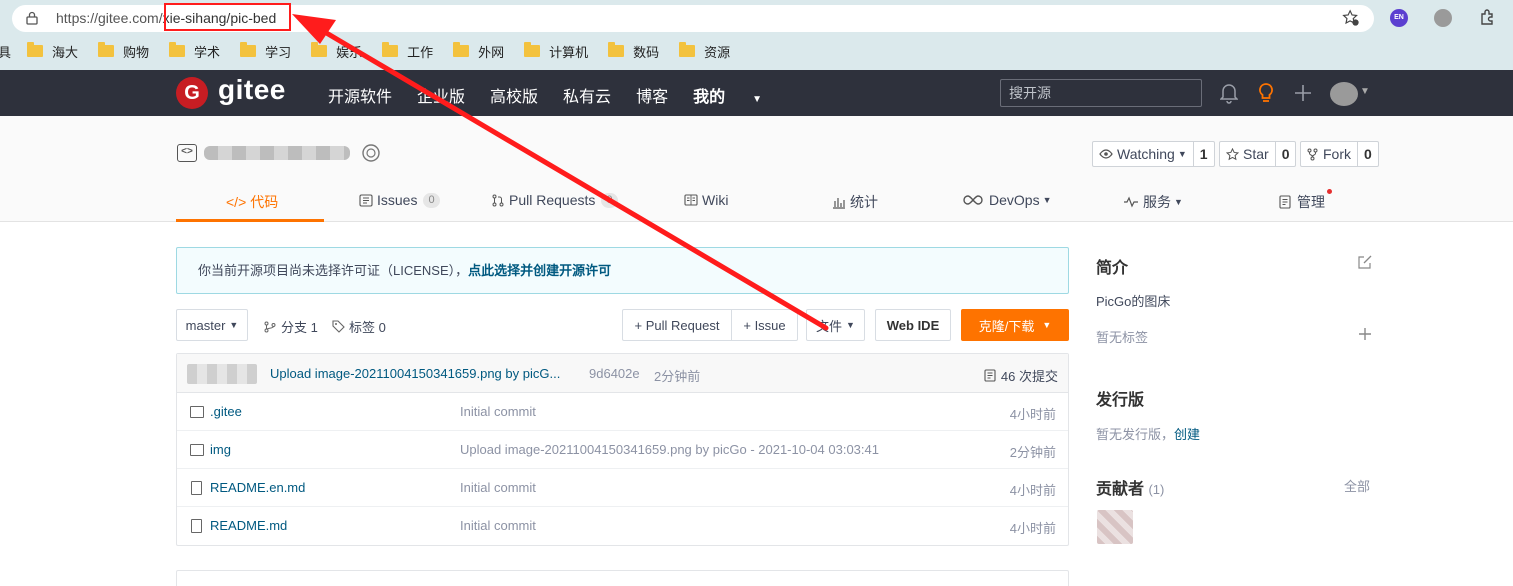  I want to click on star-count: 0, so click(1286, 154).